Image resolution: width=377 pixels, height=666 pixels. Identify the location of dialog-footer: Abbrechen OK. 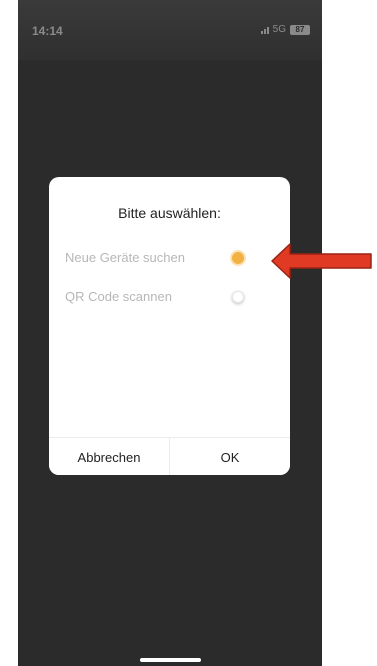
(169, 456).